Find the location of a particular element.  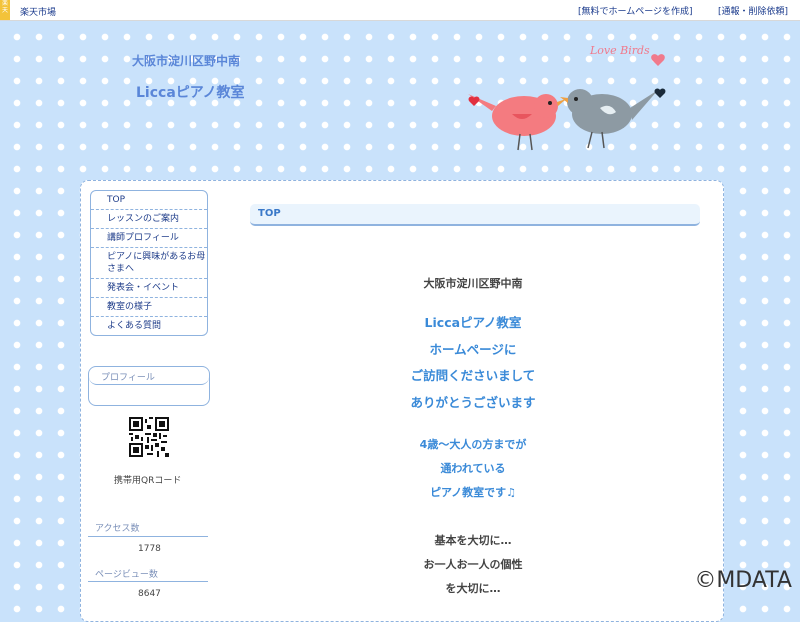

rakuten-market-link: 楽天市場 is located at coordinates (38, 11).